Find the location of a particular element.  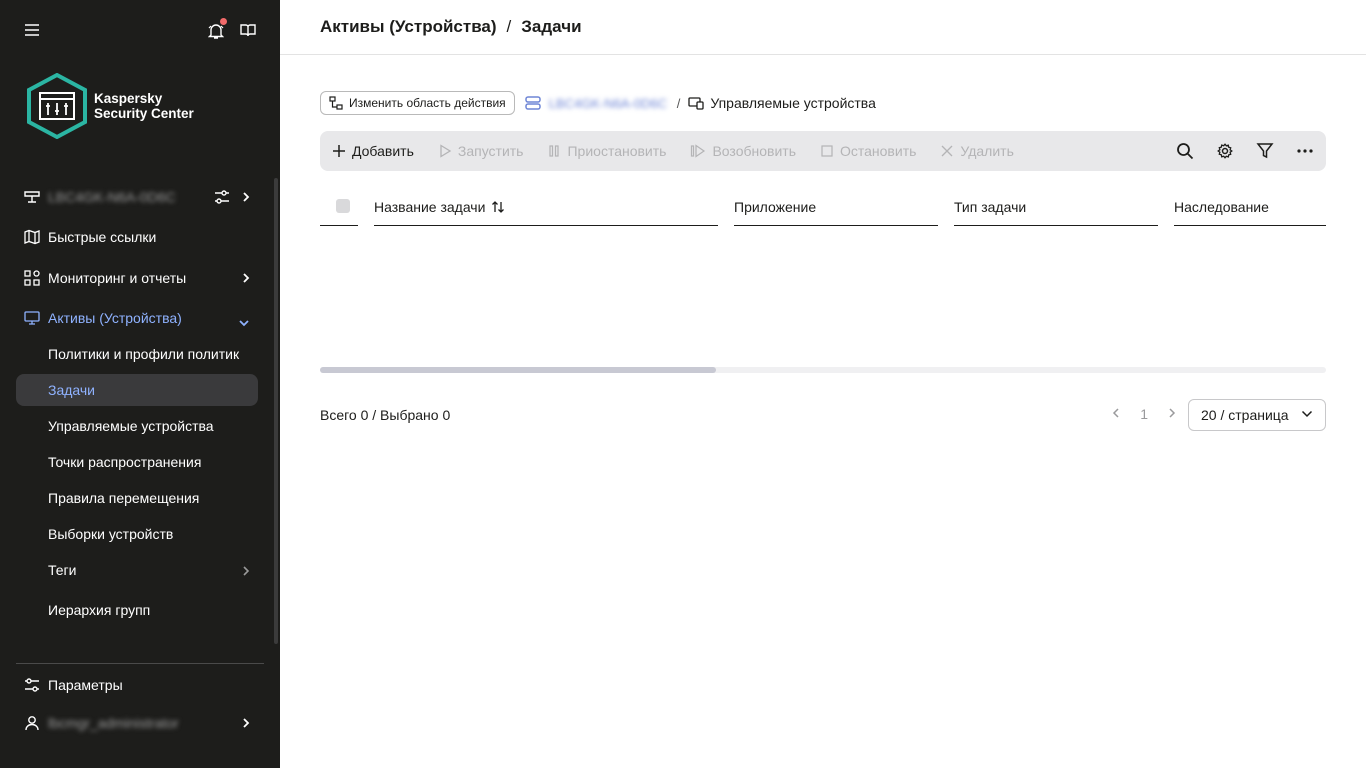

server-icon is located at coordinates (32, 197).